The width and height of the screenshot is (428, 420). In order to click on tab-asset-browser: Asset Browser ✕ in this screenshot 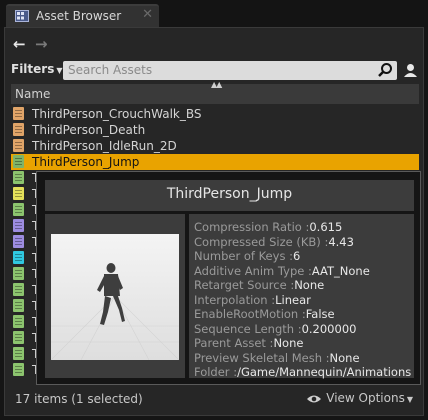, I will do `click(82, 15)`.